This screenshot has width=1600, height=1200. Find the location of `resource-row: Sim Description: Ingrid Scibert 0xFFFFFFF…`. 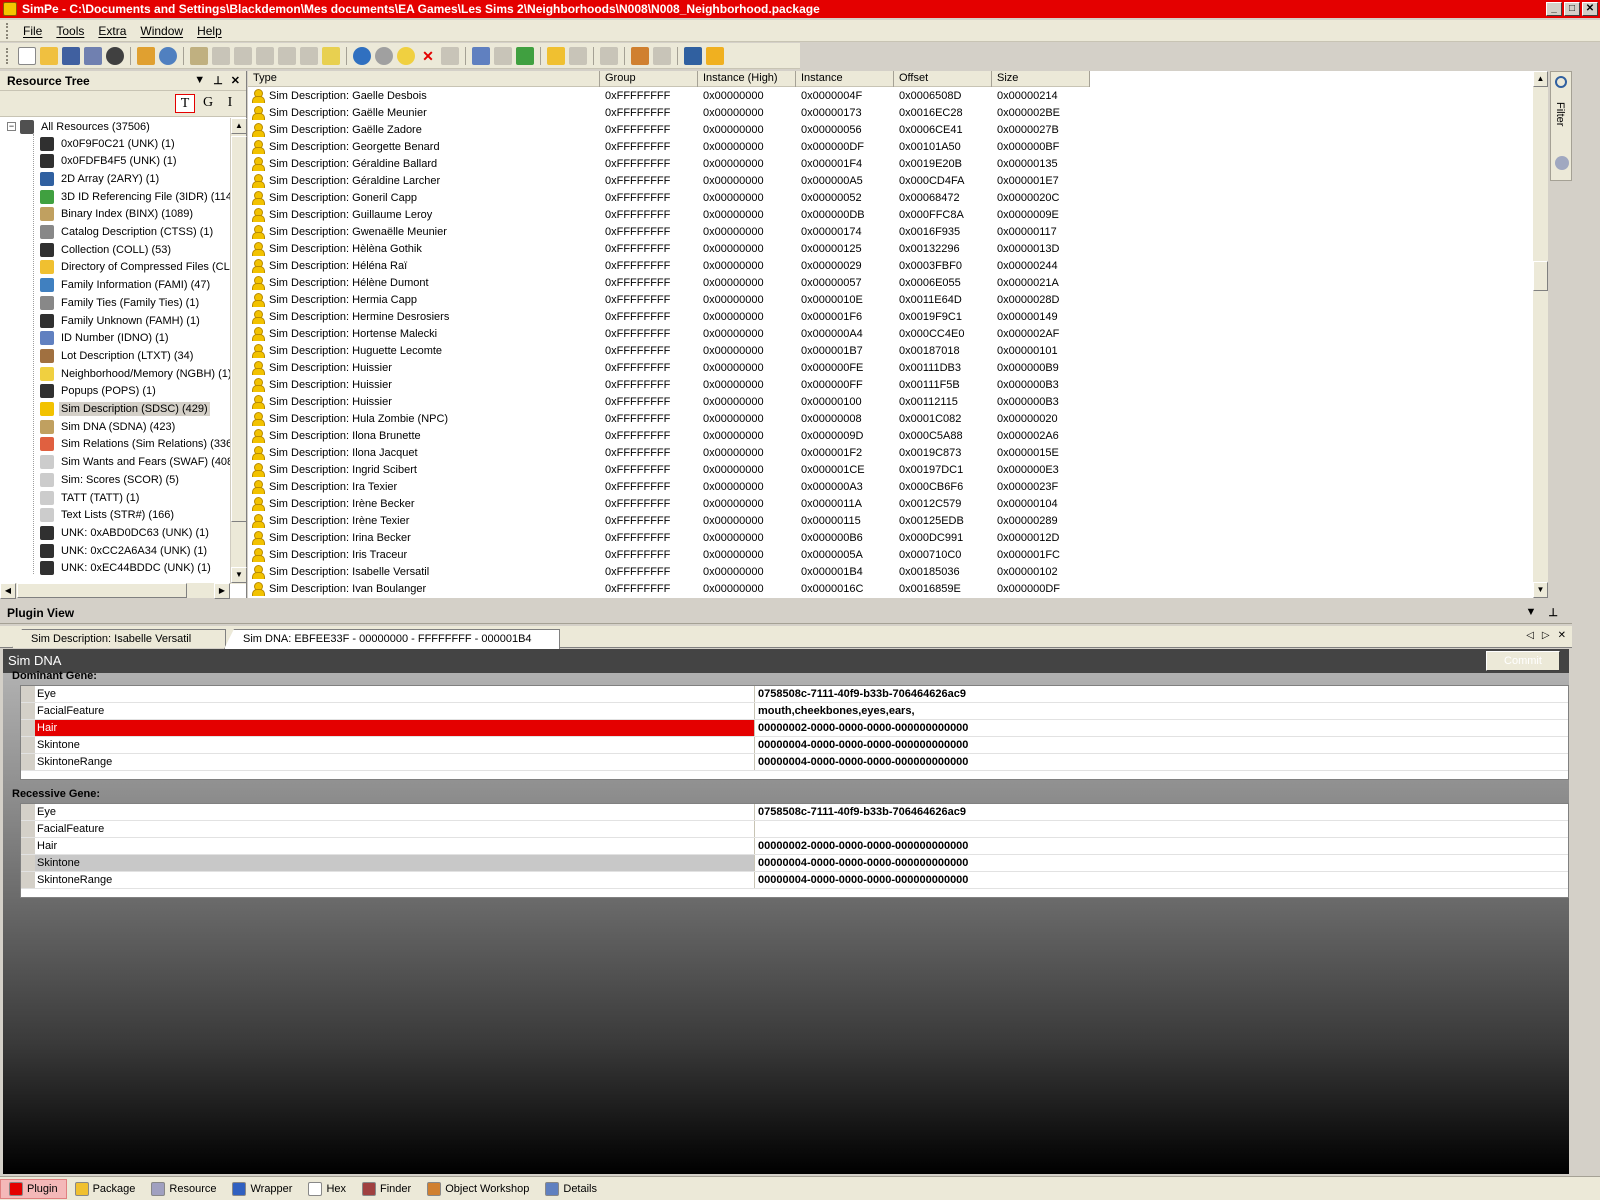

resource-row: Sim Description: Ingrid Scibert 0xFFFFFFF… is located at coordinates (898, 469).